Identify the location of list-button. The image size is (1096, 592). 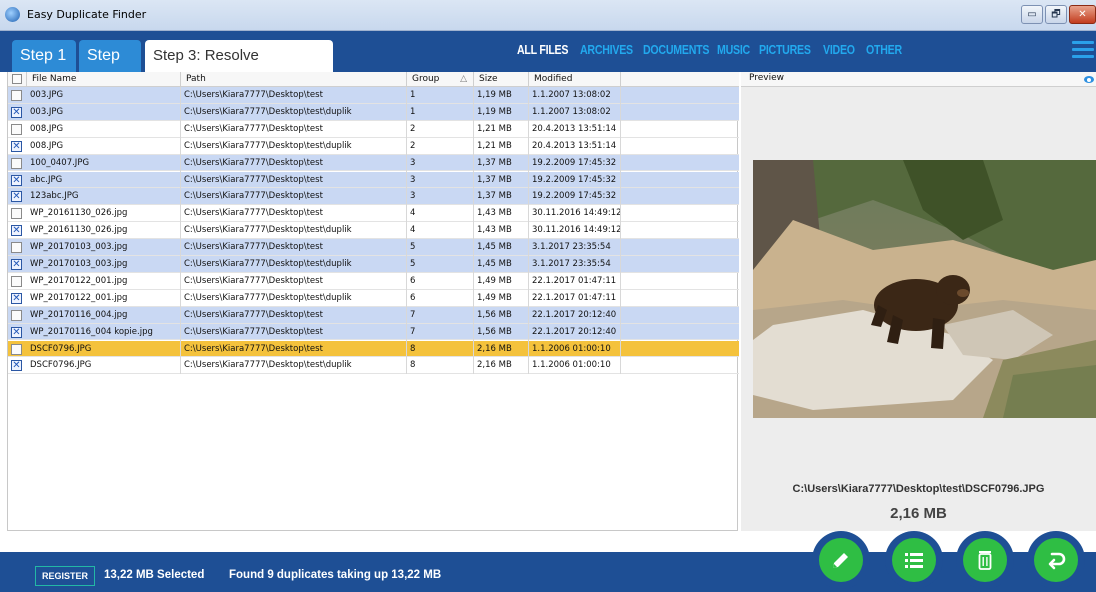
(914, 560).